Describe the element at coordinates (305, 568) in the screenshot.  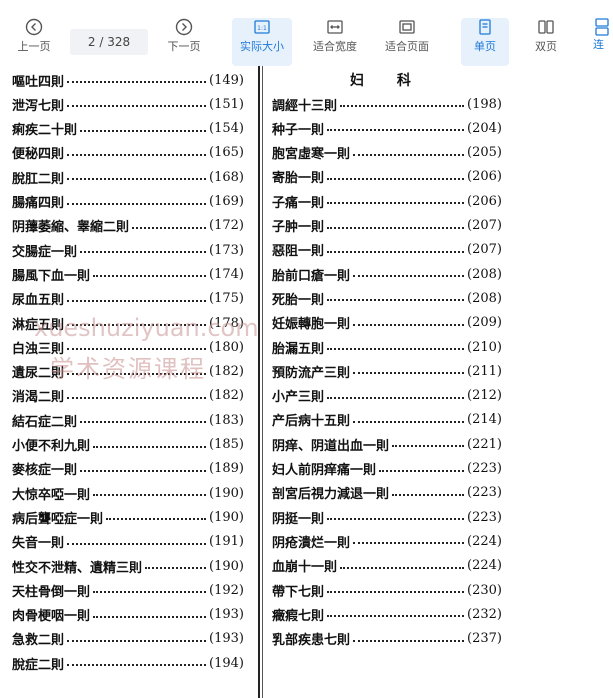
I see `toc-entry-title: 血崩十一則` at that location.